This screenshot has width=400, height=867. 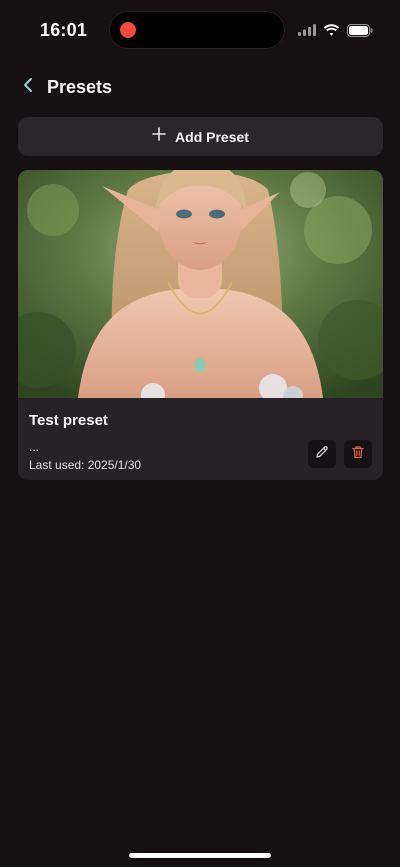 I want to click on page-title: Presets, so click(x=80, y=87).